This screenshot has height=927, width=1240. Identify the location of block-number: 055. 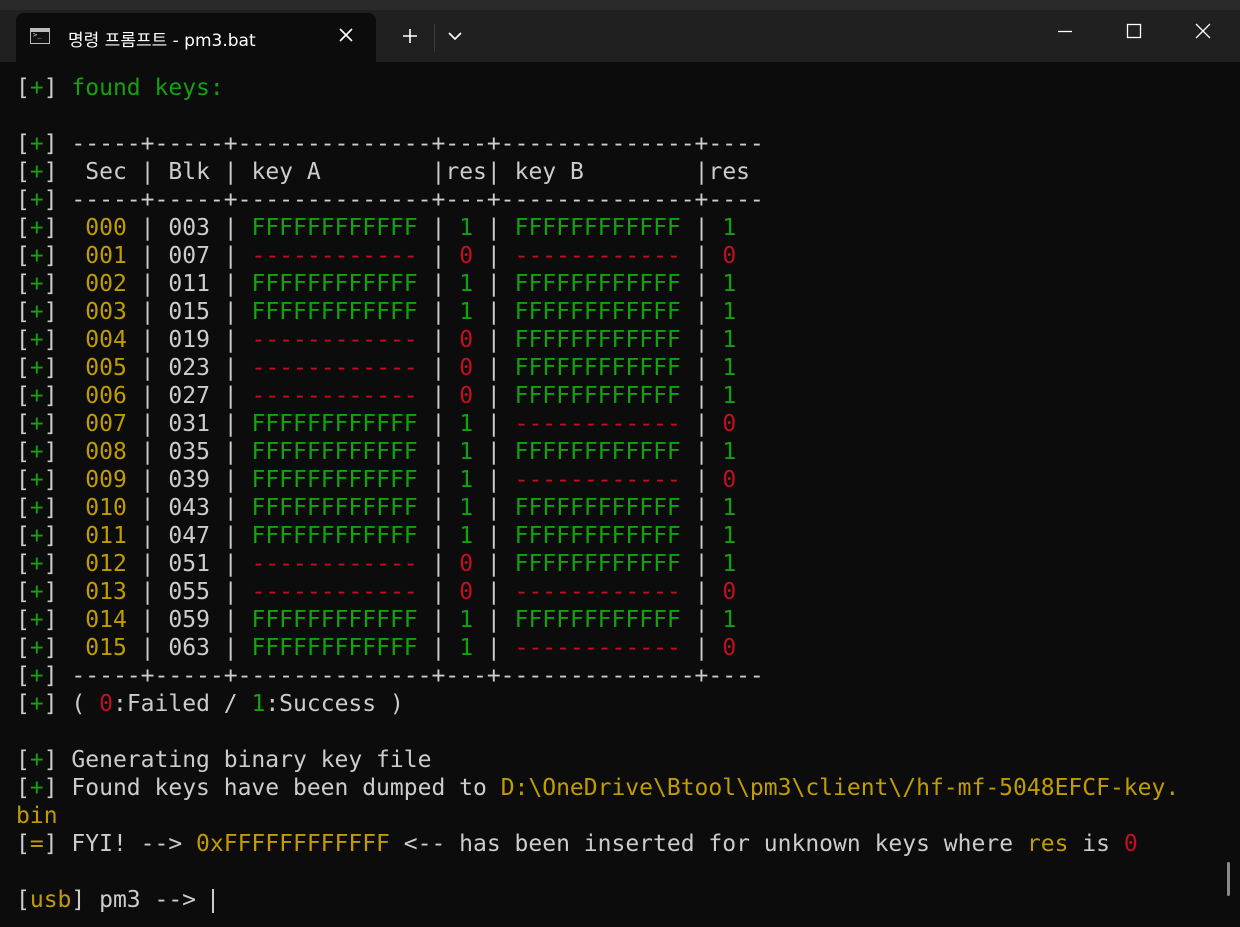
(189, 592).